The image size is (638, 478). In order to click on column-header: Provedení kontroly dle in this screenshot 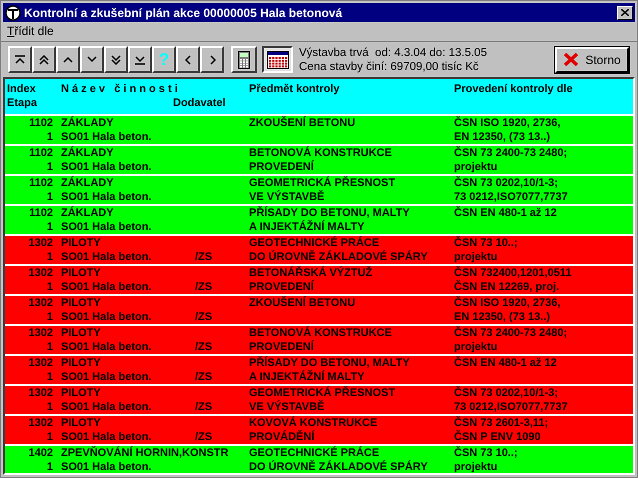, I will do `click(514, 89)`.